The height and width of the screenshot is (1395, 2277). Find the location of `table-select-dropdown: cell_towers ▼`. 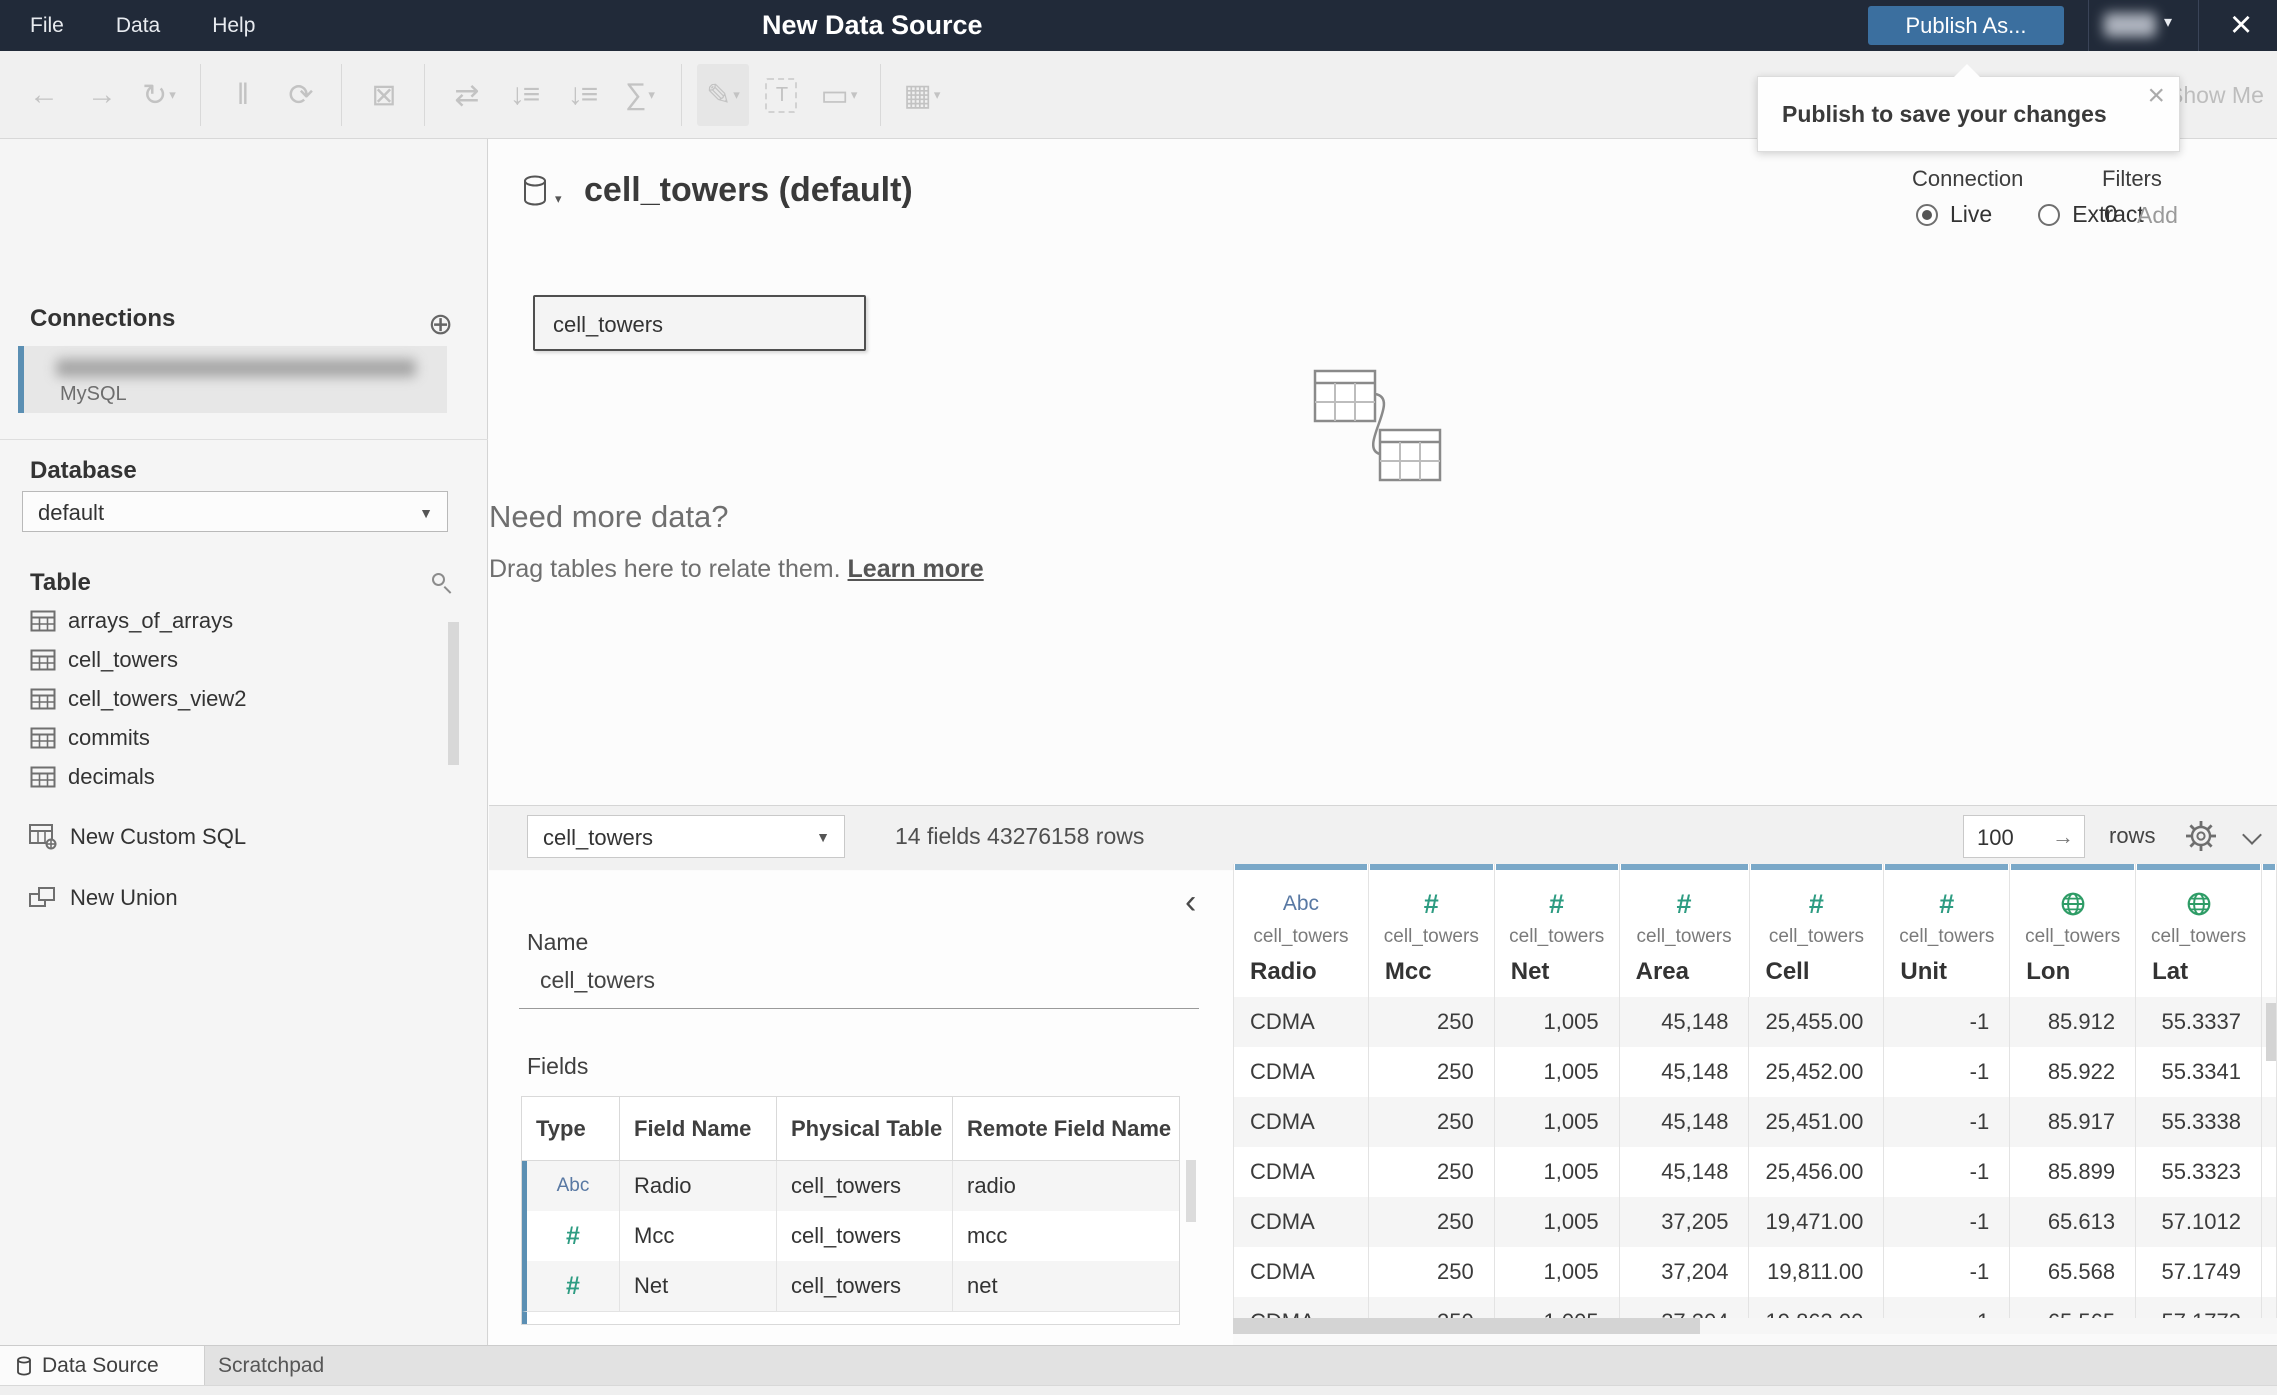

table-select-dropdown: cell_towers ▼ is located at coordinates (686, 836).